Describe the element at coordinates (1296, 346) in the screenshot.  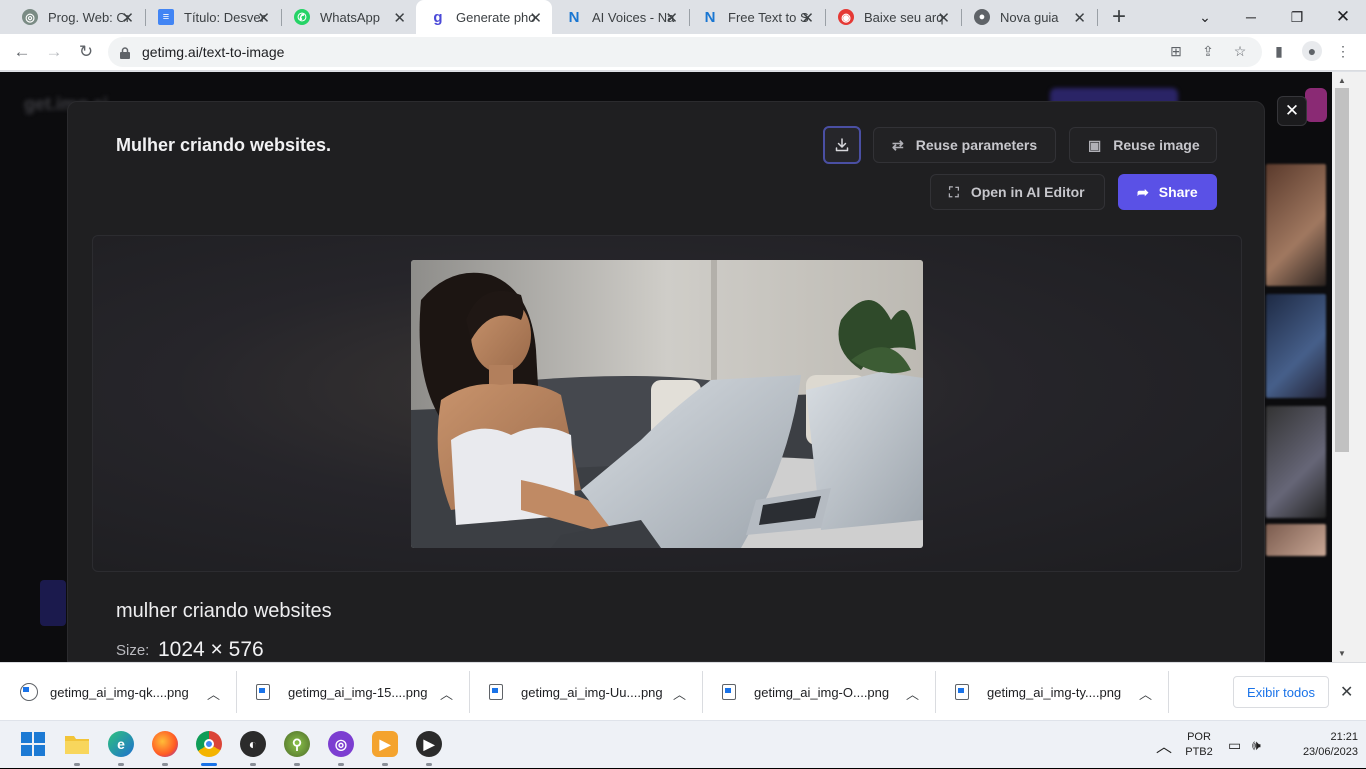
I see `background-thumbnail` at that location.